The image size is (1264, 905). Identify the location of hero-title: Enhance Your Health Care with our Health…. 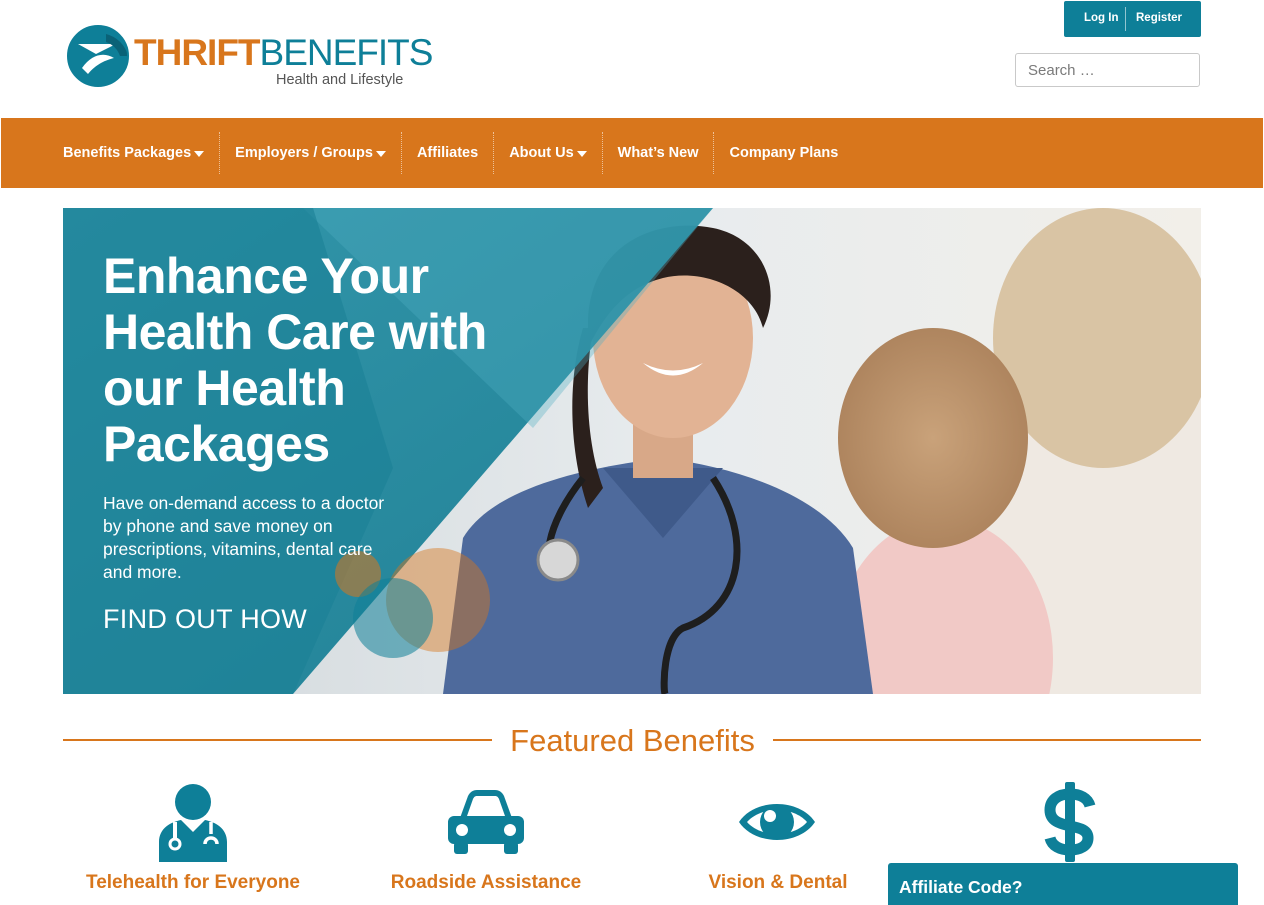
(295, 360).